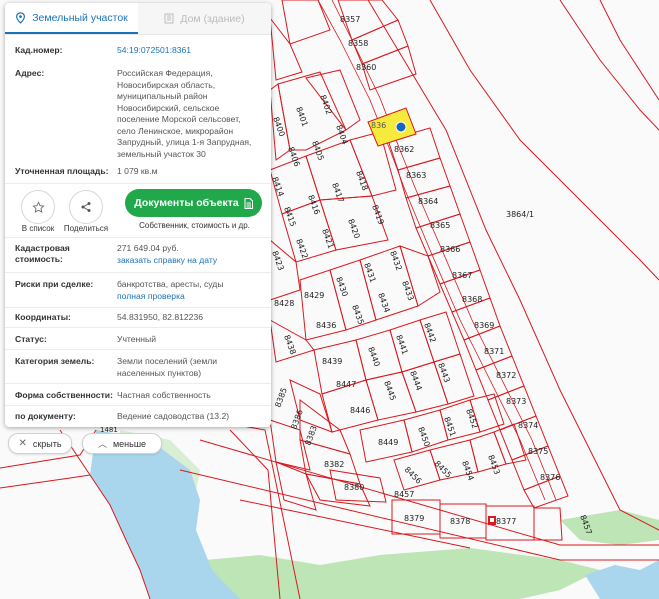 The height and width of the screenshot is (599, 659). I want to click on ownership-value: Частная собственность, so click(164, 395).